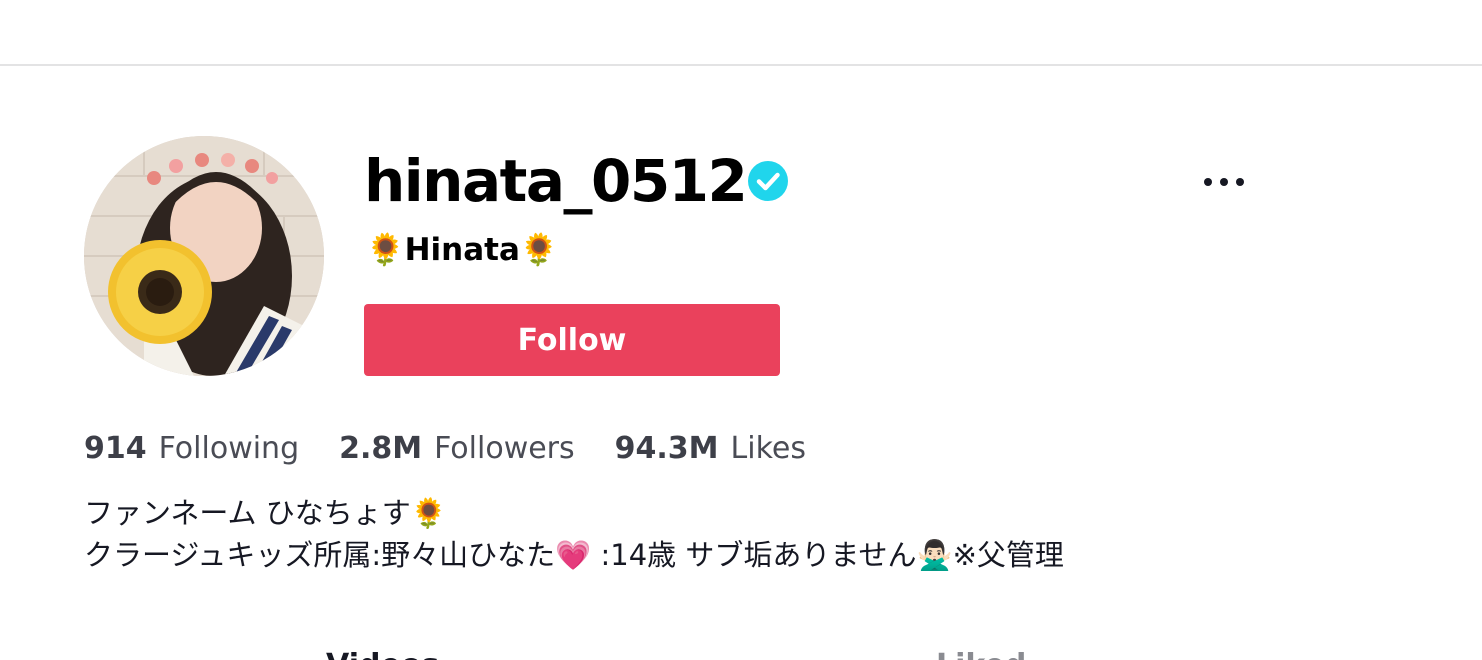 The height and width of the screenshot is (660, 1482). What do you see at coordinates (265, 513) in the screenshot?
I see `bio-line: ファンネーム ひなちょす🌻` at bounding box center [265, 513].